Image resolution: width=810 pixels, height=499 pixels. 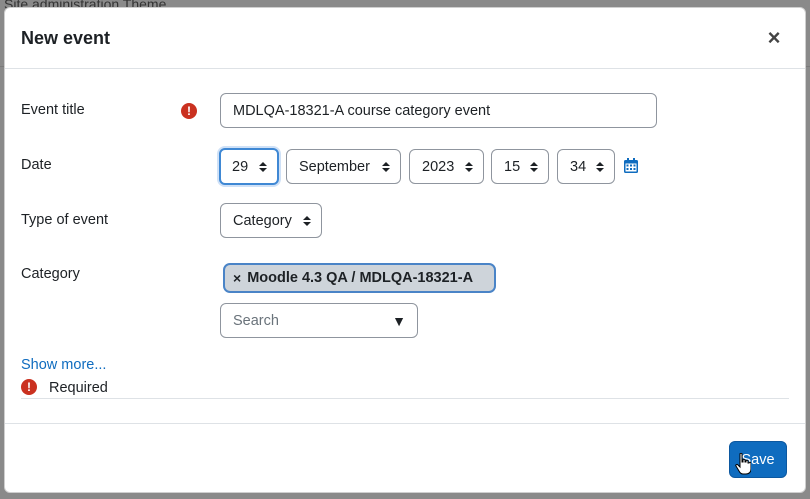 I want to click on type-of-event-label: Type of event, so click(x=65, y=220).